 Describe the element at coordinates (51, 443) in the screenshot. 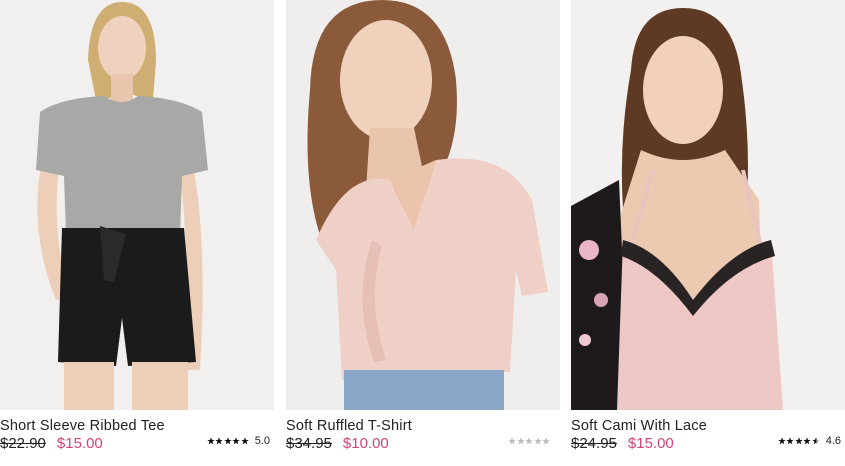

I see `product-price: $22.90 $15.00` at that location.